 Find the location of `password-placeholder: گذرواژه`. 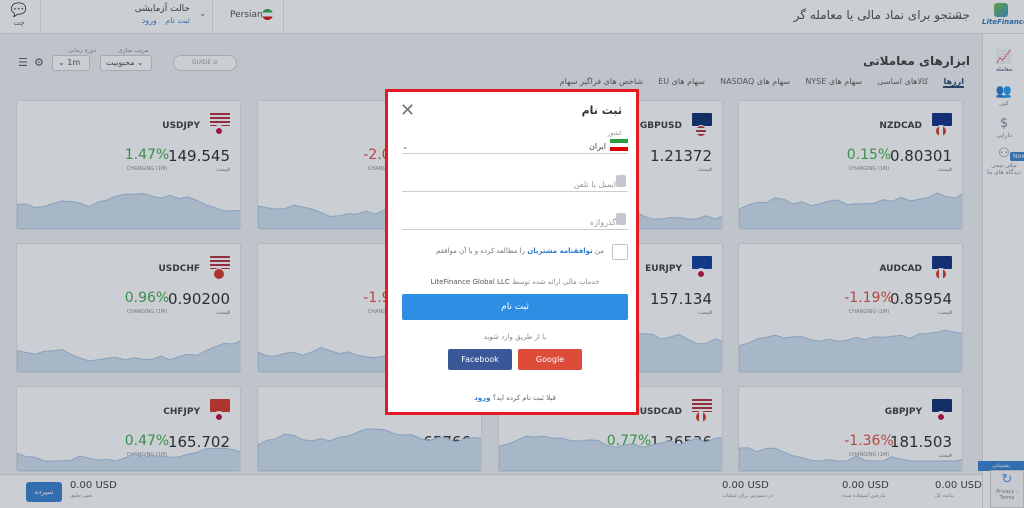

password-placeholder: گذرواژه is located at coordinates (602, 222).